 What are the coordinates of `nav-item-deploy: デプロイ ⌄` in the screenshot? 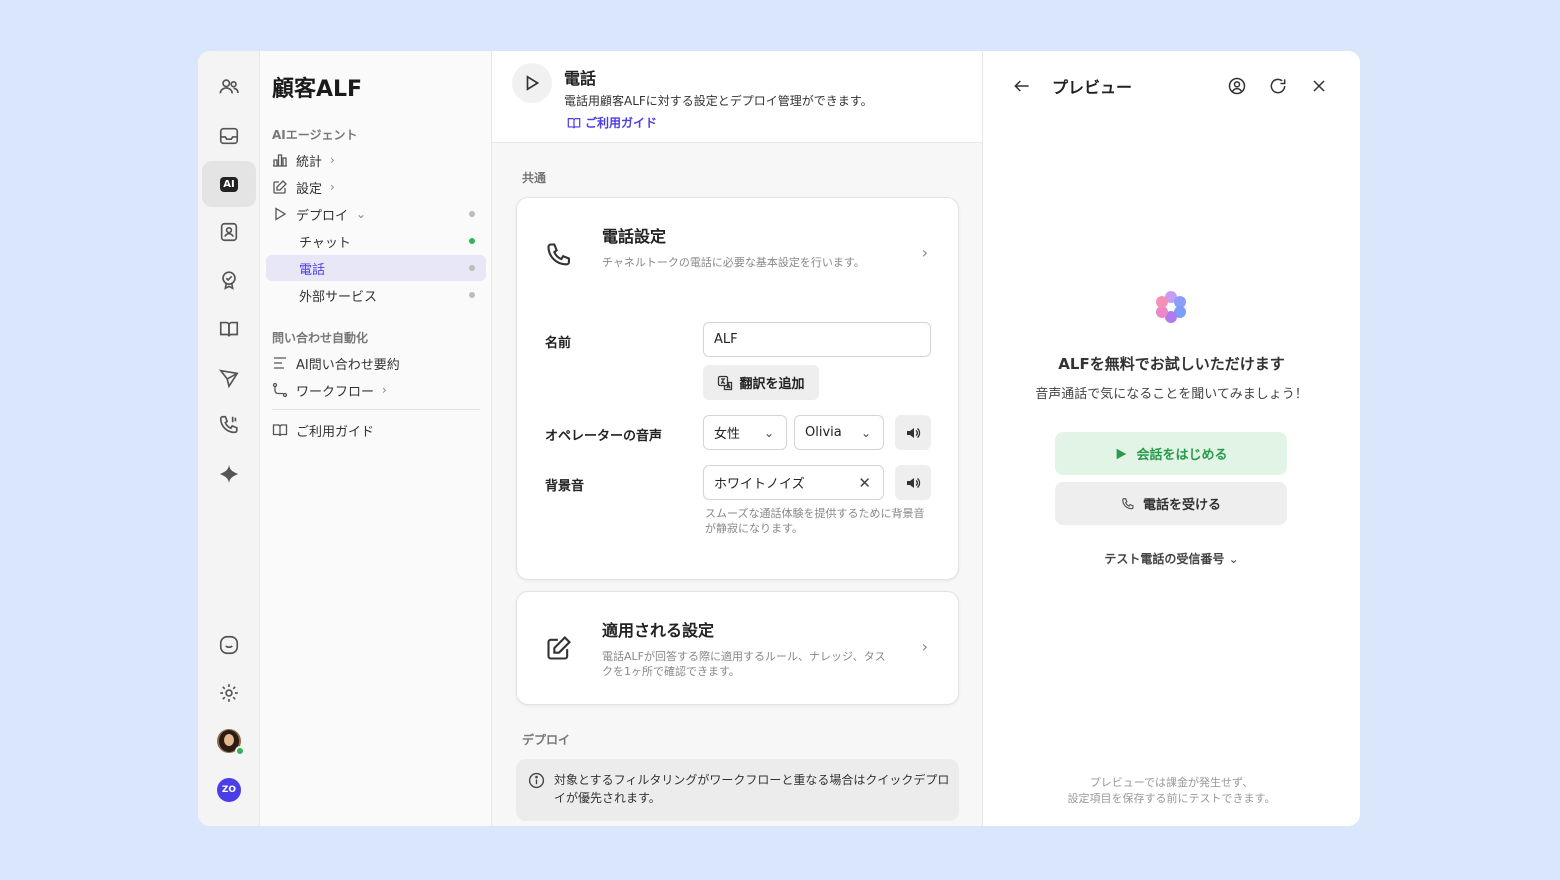 It's located at (376, 214).